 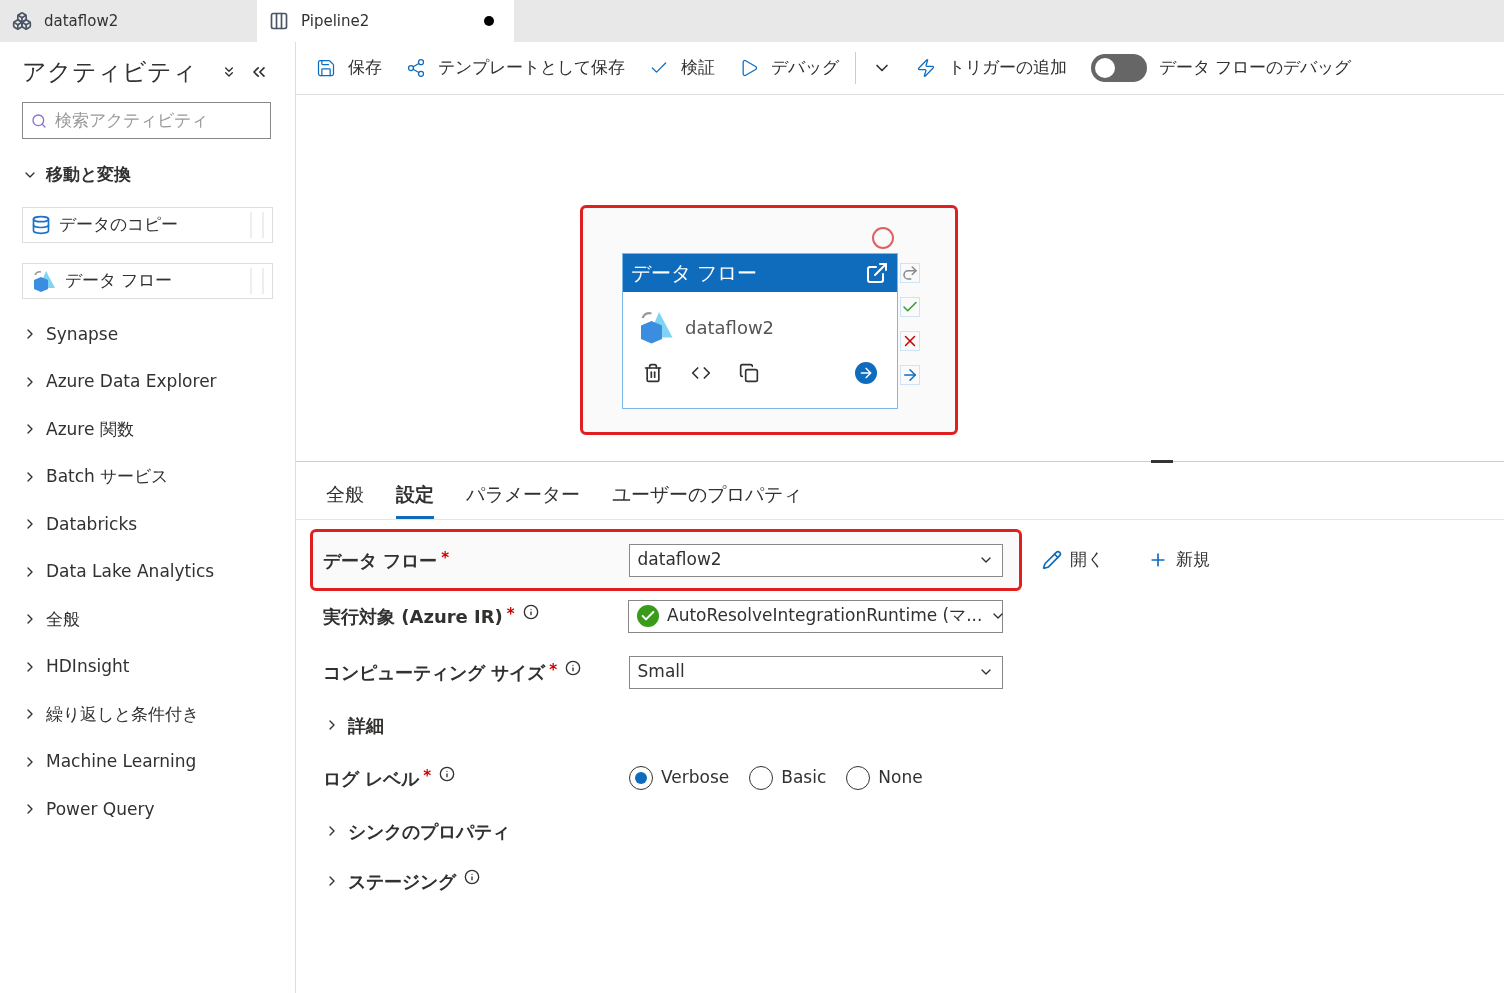 I want to click on sidebar-title: アクティビティ, so click(x=110, y=72).